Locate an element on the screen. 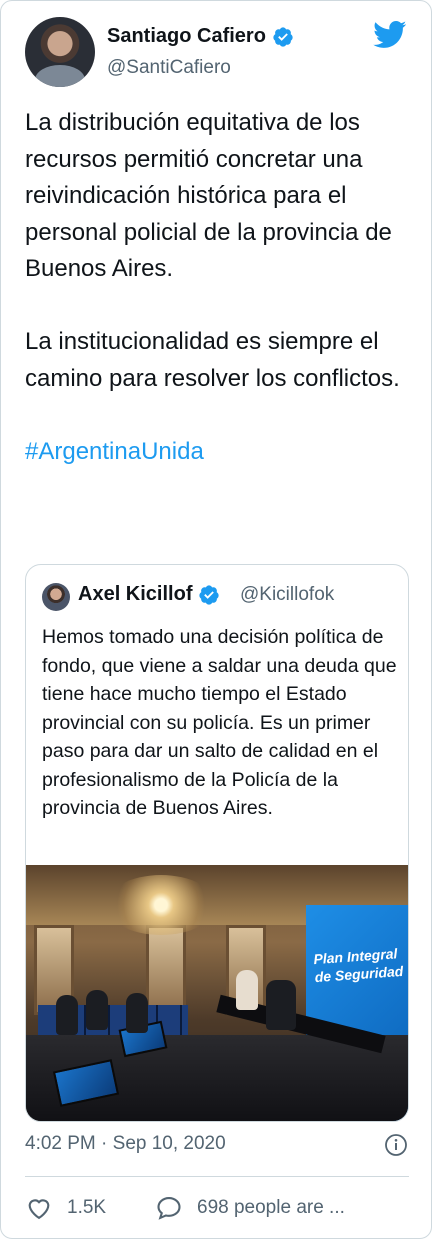 The image size is (432, 1239). author-avatar is located at coordinates (60, 52).